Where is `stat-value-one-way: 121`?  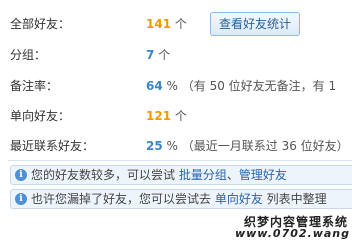 stat-value-one-way: 121 is located at coordinates (159, 116).